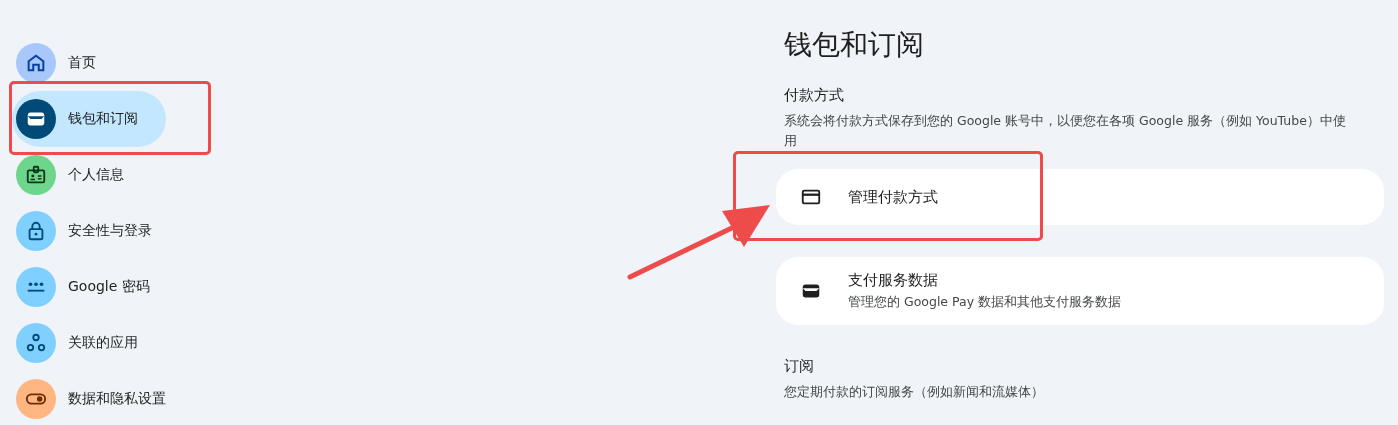  What do you see at coordinates (893, 197) in the screenshot?
I see `card-title: 管理付款方式` at bounding box center [893, 197].